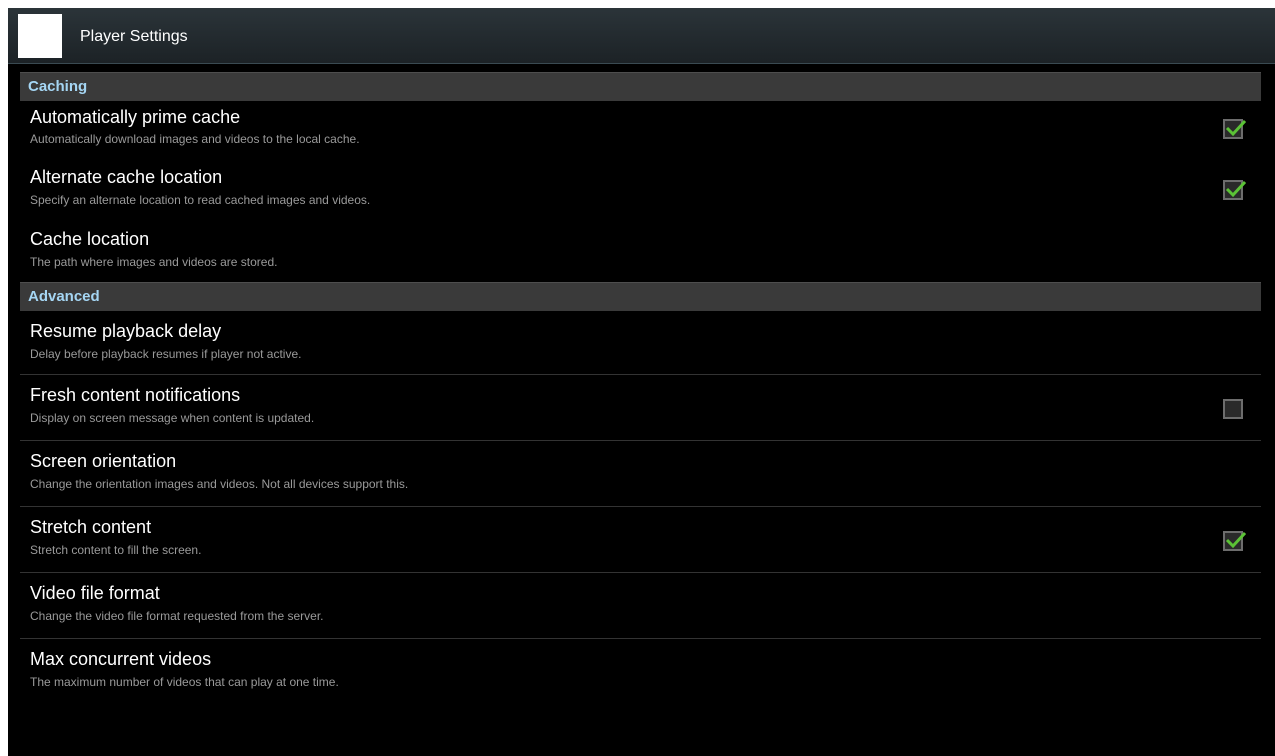 The width and height of the screenshot is (1275, 756). What do you see at coordinates (126, 331) in the screenshot?
I see `pref-title: Resume playback delay` at bounding box center [126, 331].